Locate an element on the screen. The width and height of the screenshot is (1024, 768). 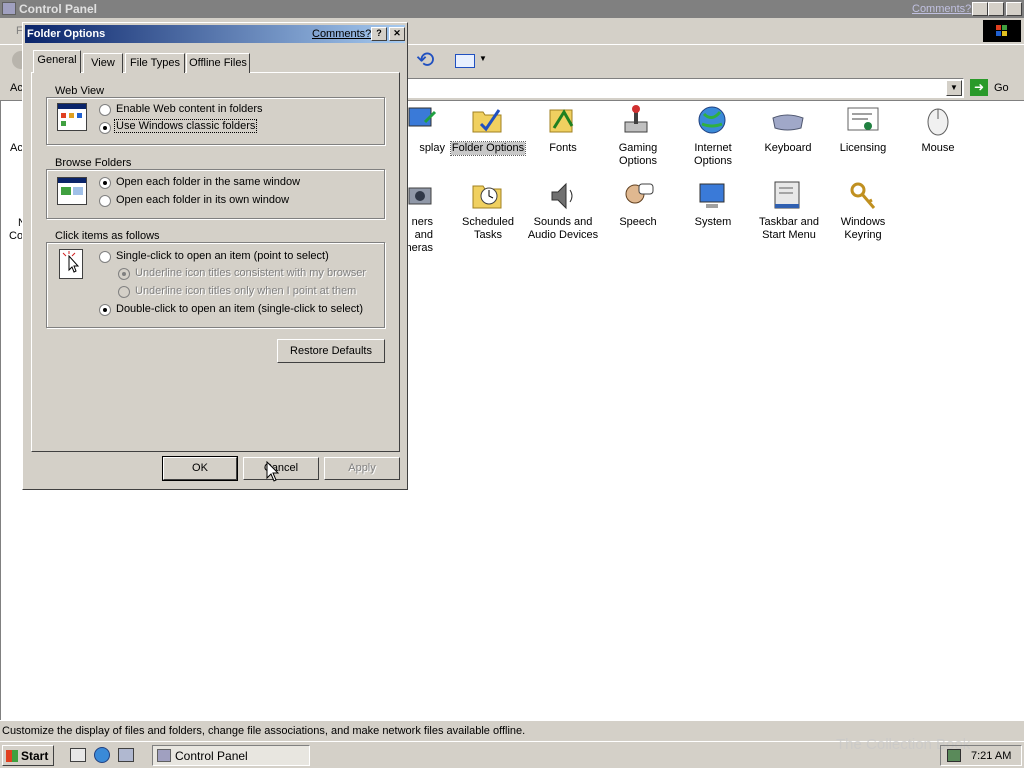
restore-defaults-button: Restore Defaults is located at coordinates (331, 351).